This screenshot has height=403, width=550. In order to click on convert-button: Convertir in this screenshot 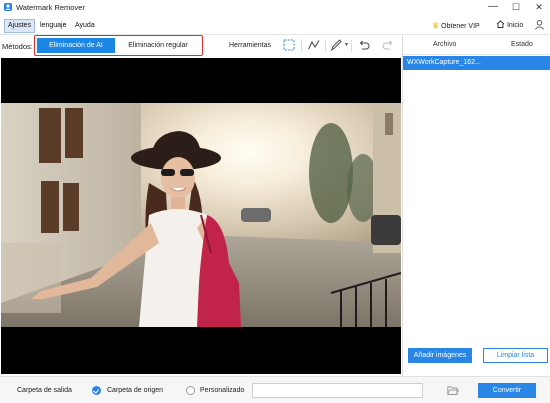, I will do `click(507, 390)`.